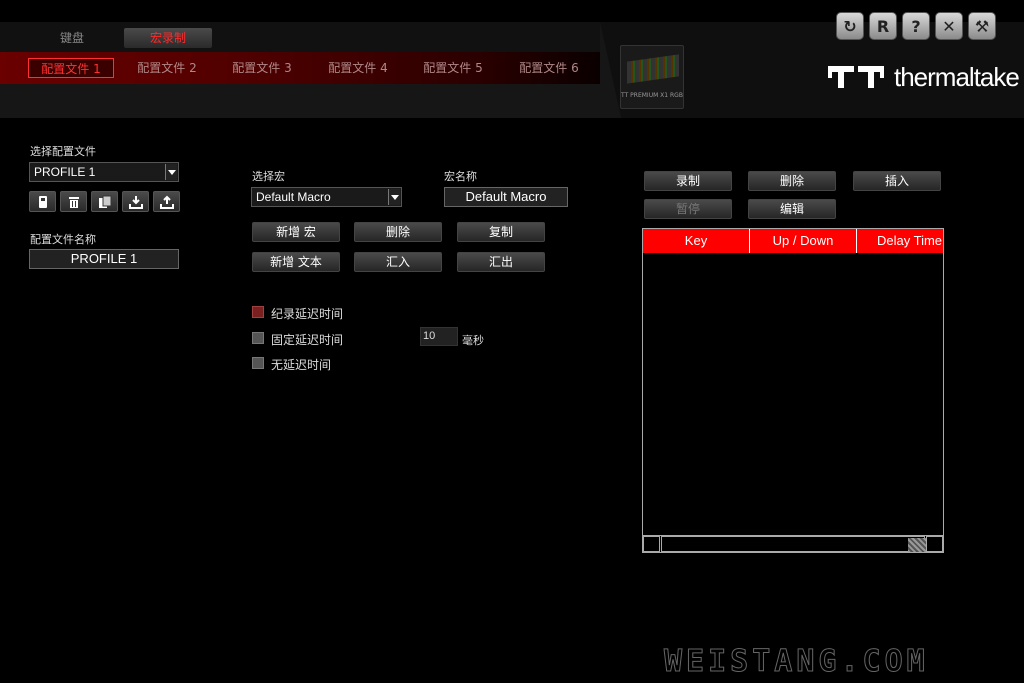  I want to click on pause-button: 暂停, so click(688, 209).